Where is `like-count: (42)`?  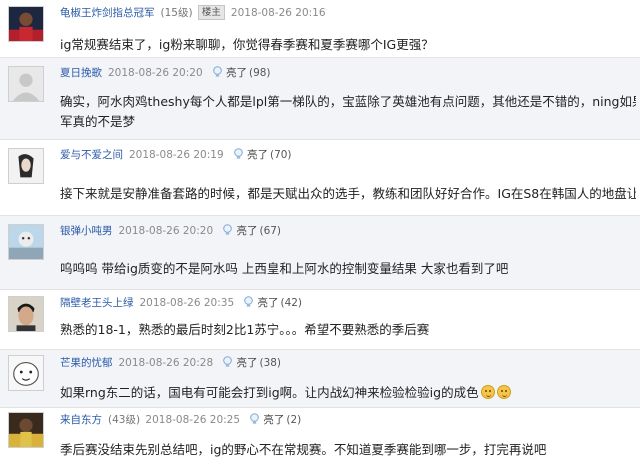 like-count: (42) is located at coordinates (291, 303).